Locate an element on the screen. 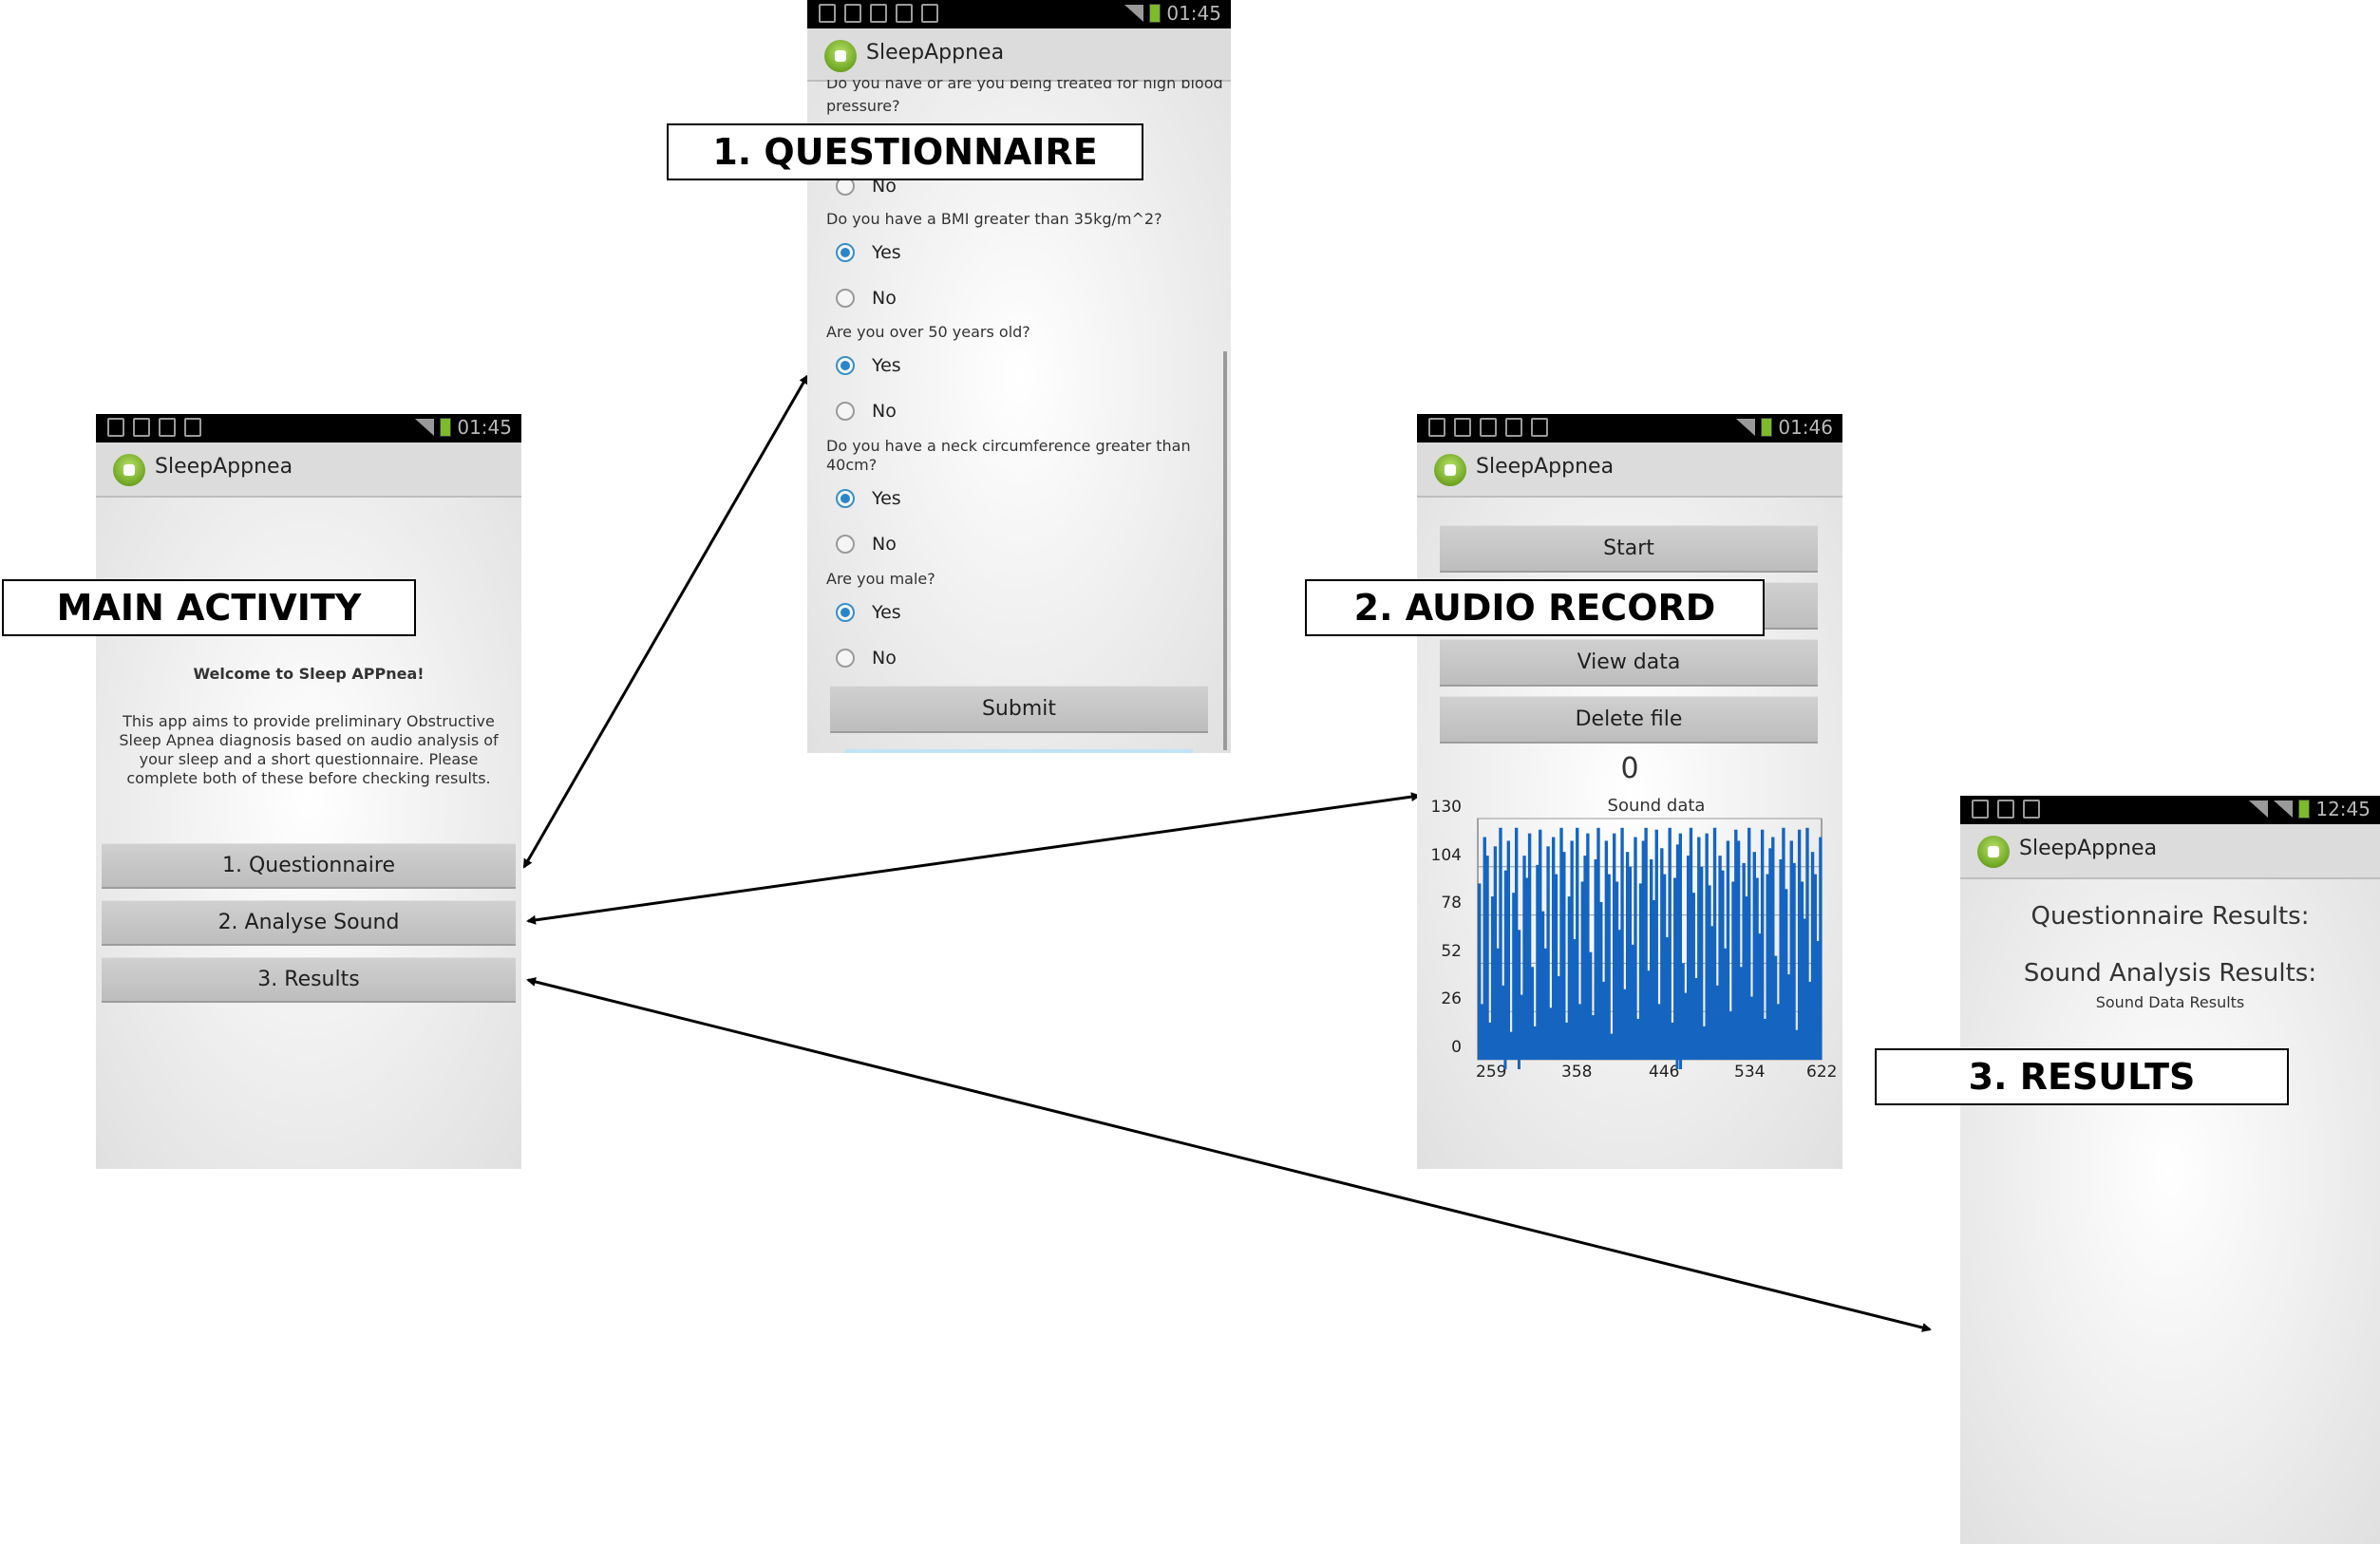 The width and height of the screenshot is (2380, 1544). y-tick-label: 26 is located at coordinates (1452, 998).